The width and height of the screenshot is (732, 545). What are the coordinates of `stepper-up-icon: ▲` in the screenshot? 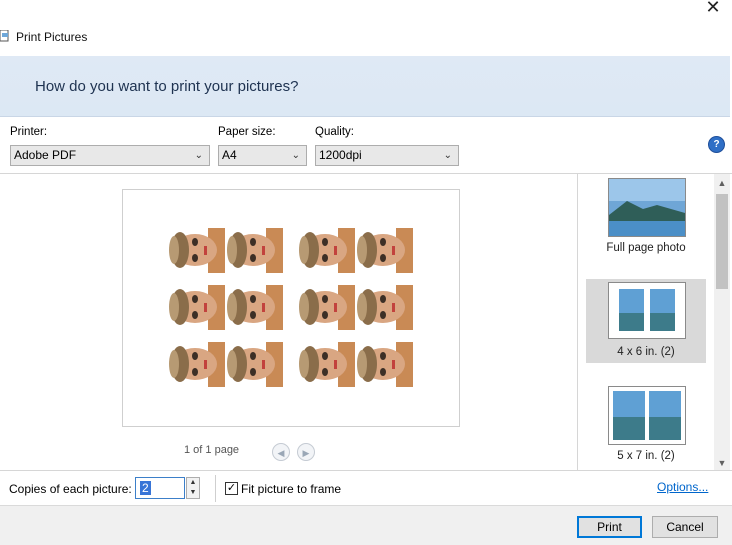 It's located at (193, 483).